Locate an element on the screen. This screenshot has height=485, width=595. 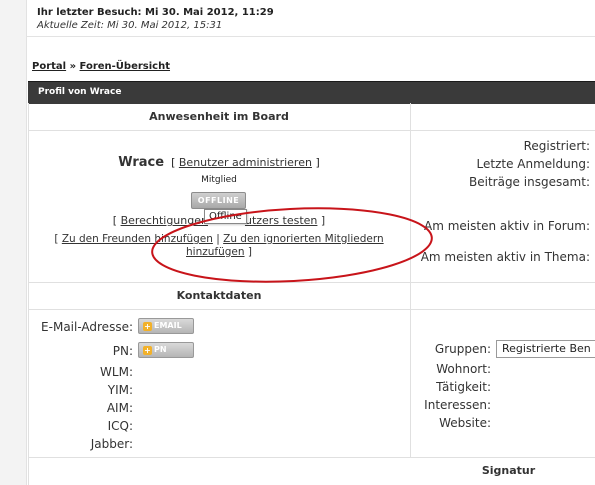
annotation-circle is located at coordinates (292, 245).